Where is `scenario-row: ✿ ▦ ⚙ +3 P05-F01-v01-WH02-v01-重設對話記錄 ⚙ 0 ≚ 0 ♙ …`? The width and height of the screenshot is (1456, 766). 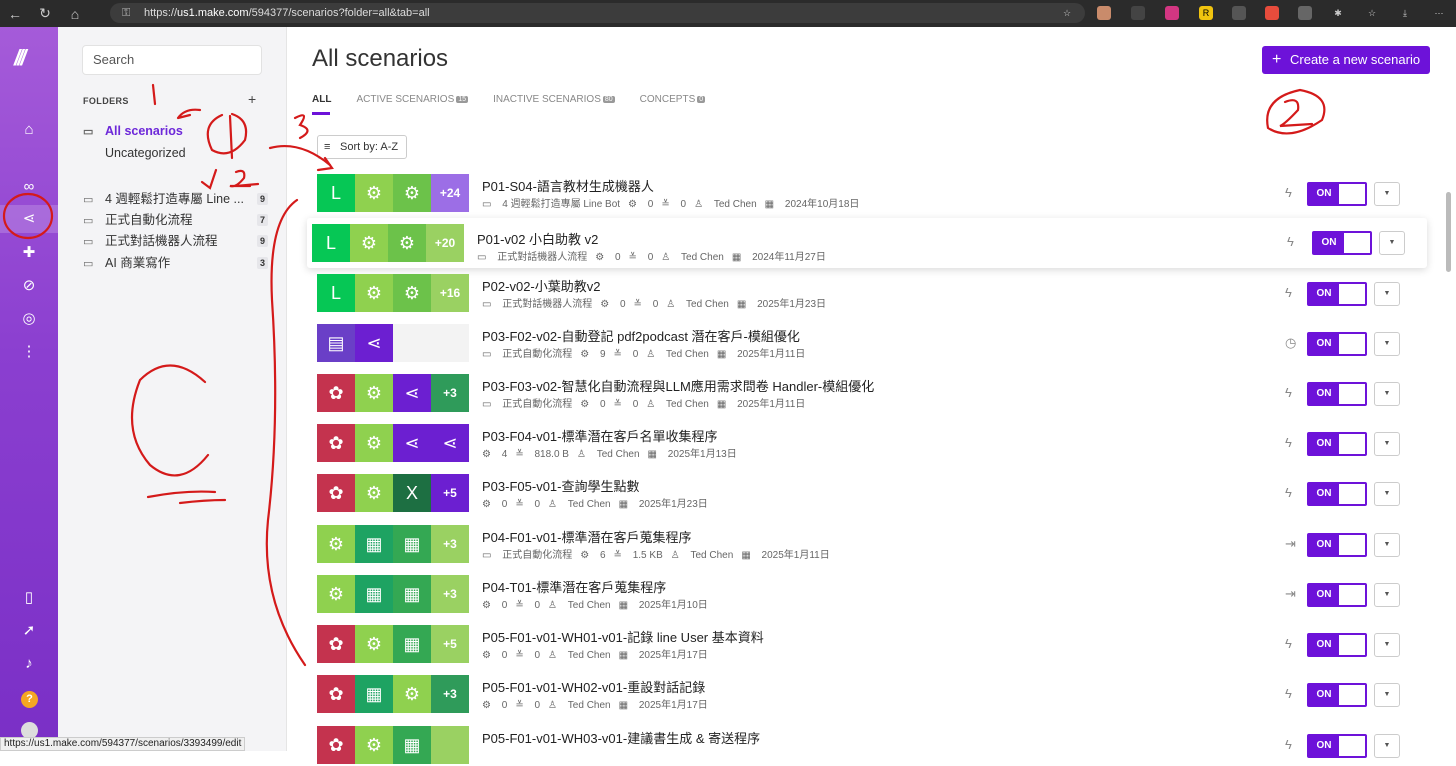 scenario-row: ✿ ▦ ⚙ +3 P05-F01-v01-WH02-v01-重設對話記錄 ⚙ 0 ≚ 0 ♙ … is located at coordinates (882, 695).